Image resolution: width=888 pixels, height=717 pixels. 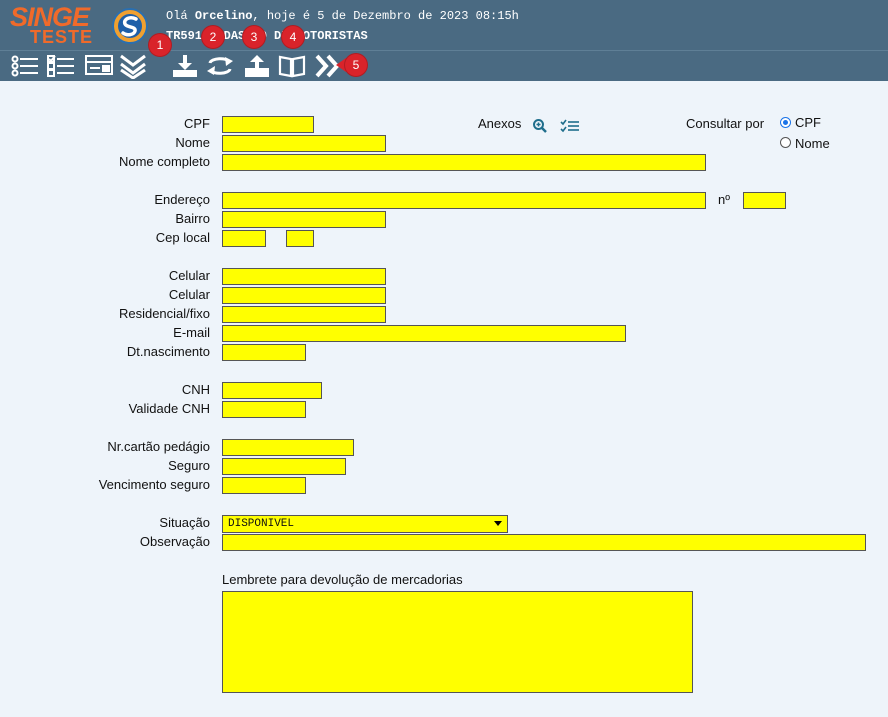 I want to click on card-icon, so click(x=99, y=66).